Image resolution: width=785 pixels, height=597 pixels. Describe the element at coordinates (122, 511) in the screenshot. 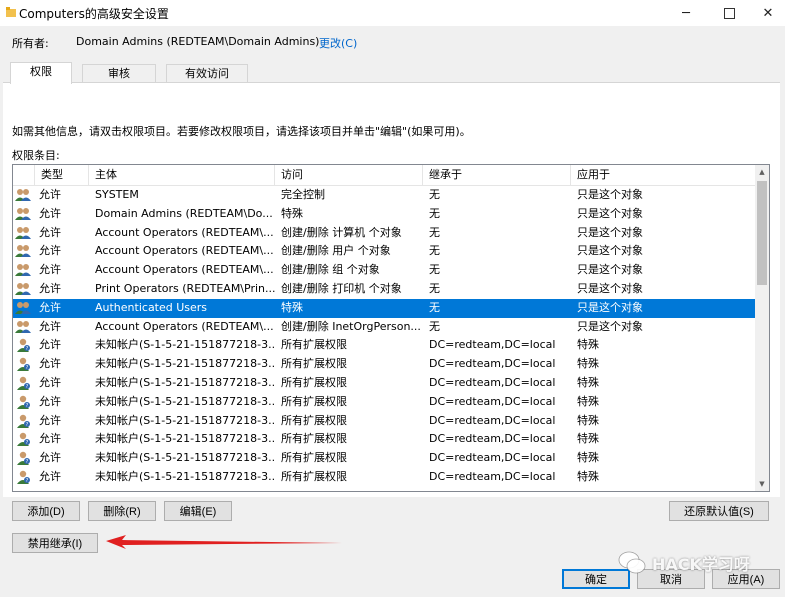

I see `remove-button: 删除(R)` at that location.